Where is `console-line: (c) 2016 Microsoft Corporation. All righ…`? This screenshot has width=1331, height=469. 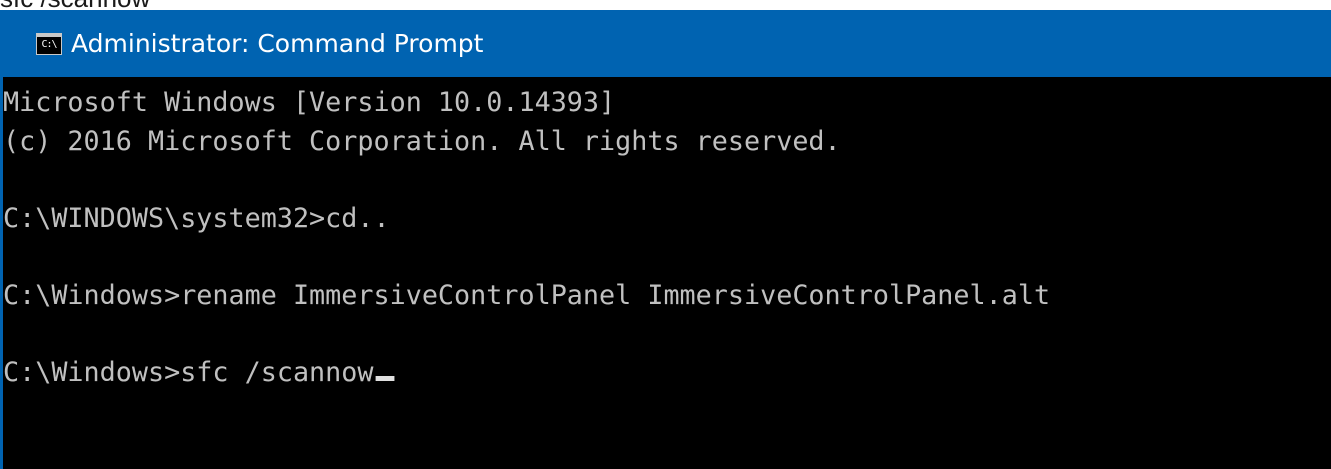 console-line: (c) 2016 Microsoft Corporation. All righ… is located at coordinates (422, 141).